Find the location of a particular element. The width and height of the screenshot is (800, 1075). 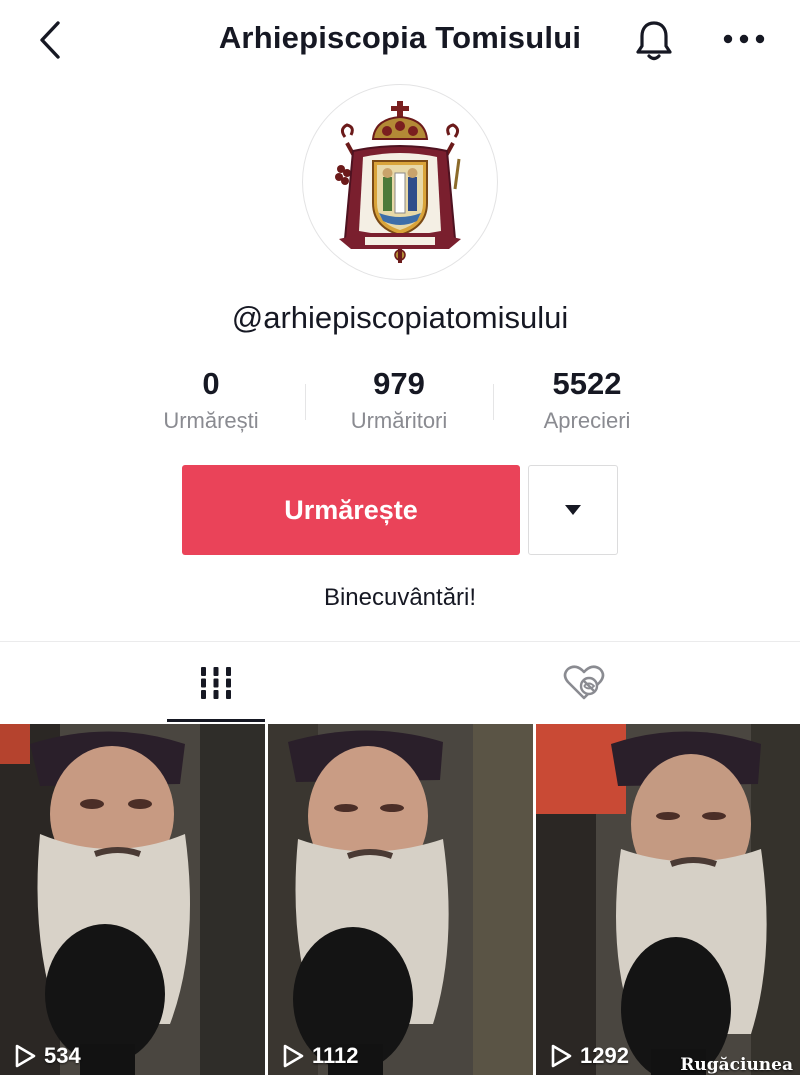

page-title: Arhiepiscopia Tomisului is located at coordinates (400, 37).